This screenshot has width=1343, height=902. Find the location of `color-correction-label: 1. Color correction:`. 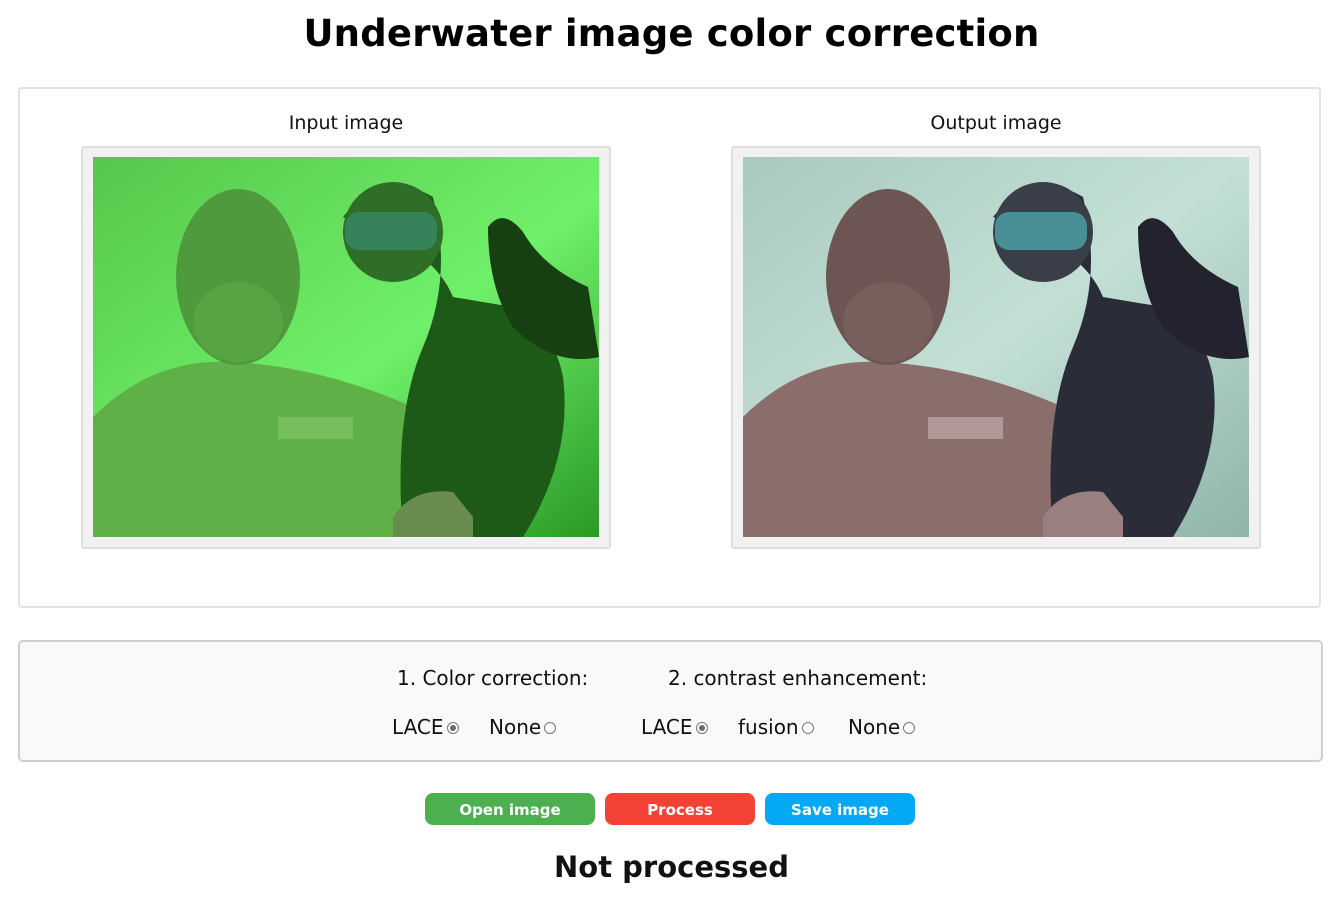

color-correction-label: 1. Color correction: is located at coordinates (493, 678).